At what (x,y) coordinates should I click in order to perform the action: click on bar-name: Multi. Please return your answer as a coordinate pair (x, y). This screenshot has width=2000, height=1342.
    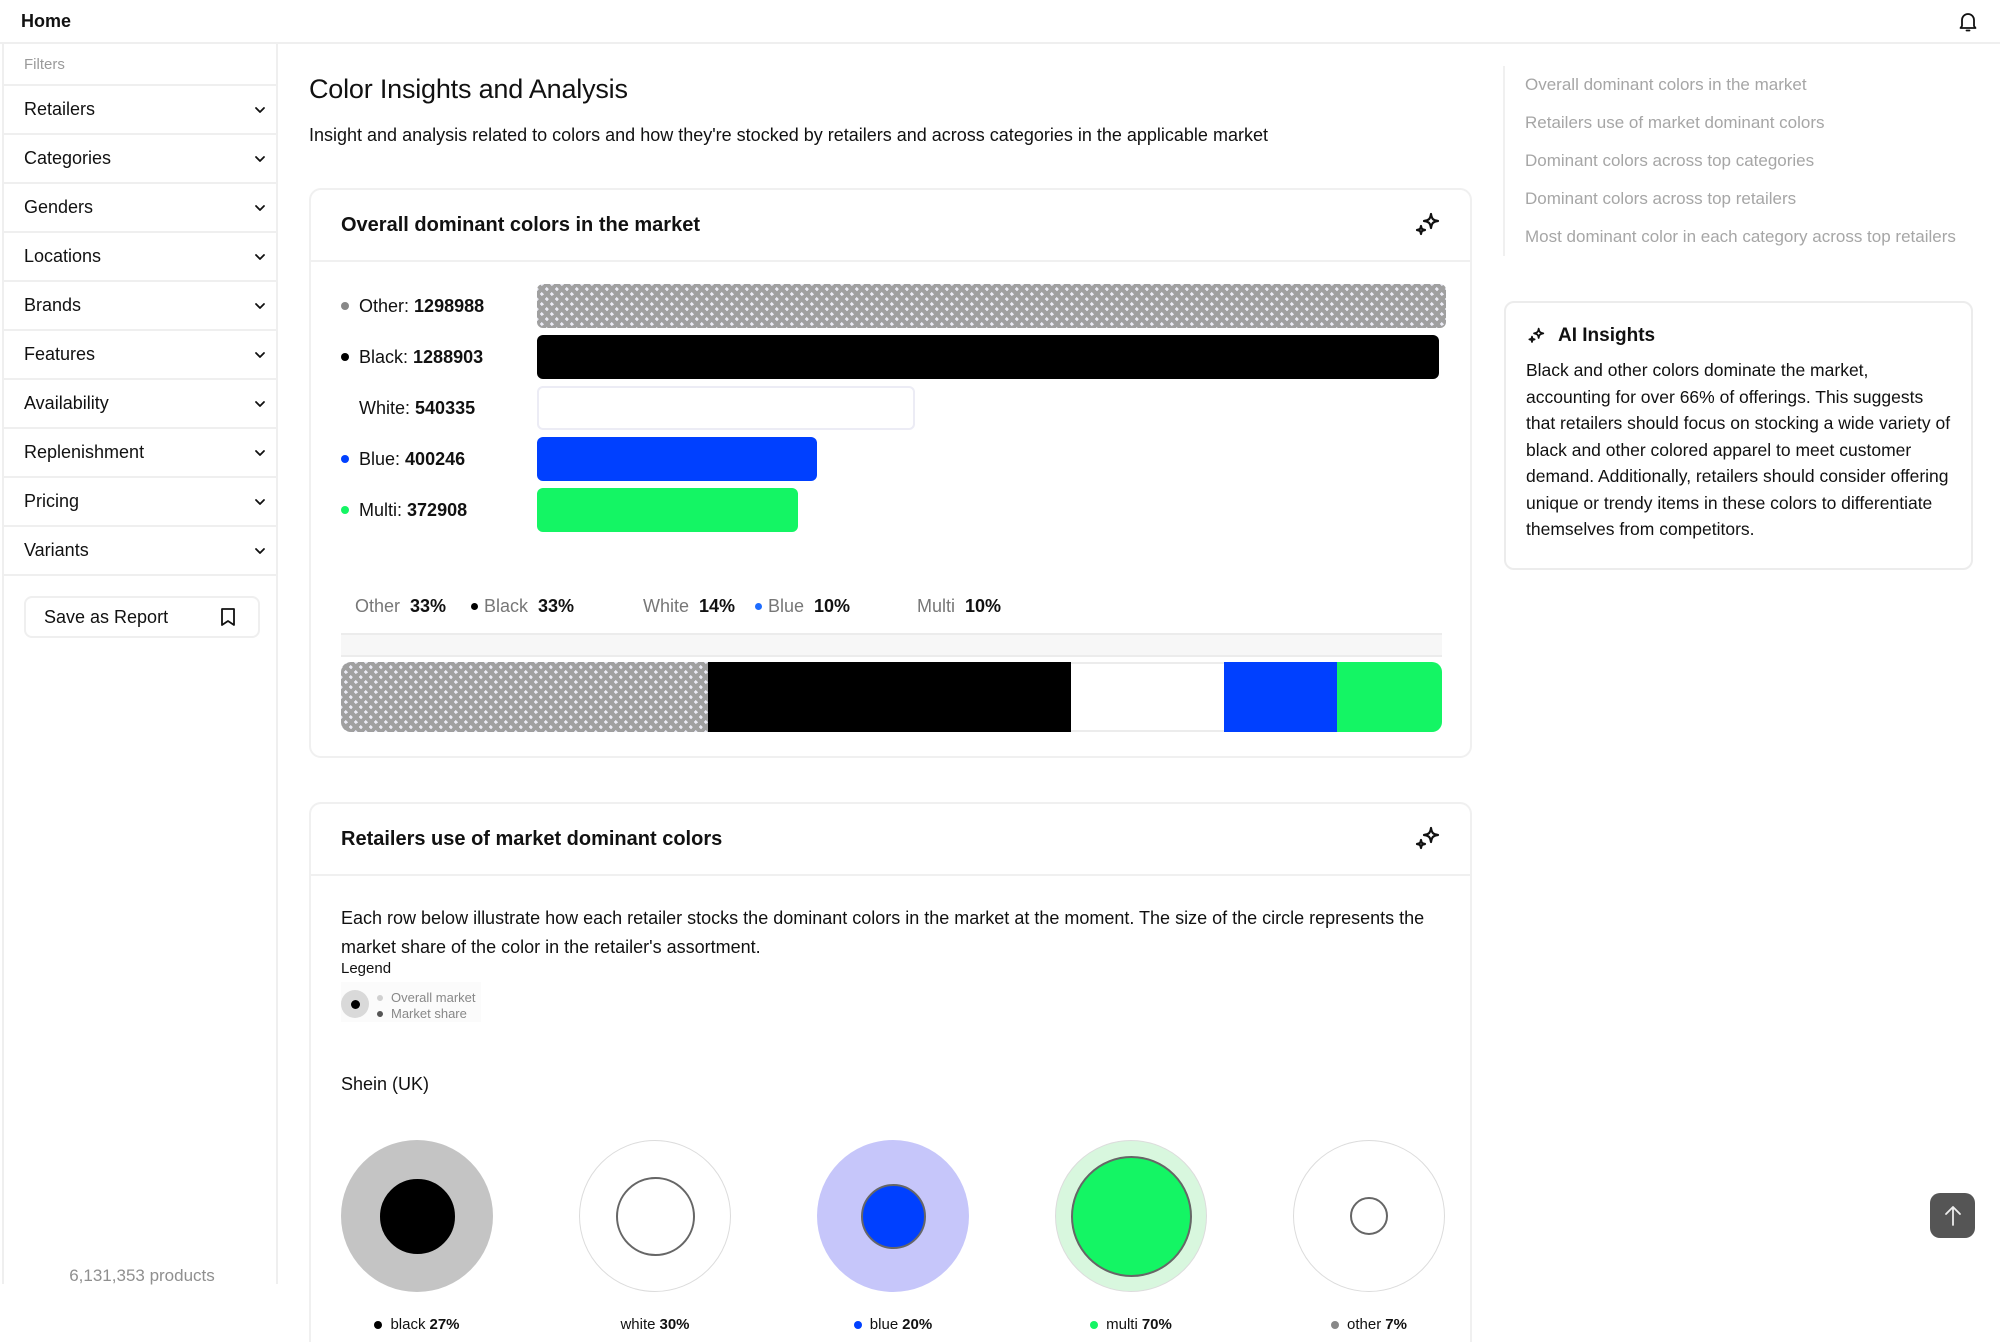
    Looking at the image, I should click on (378, 509).